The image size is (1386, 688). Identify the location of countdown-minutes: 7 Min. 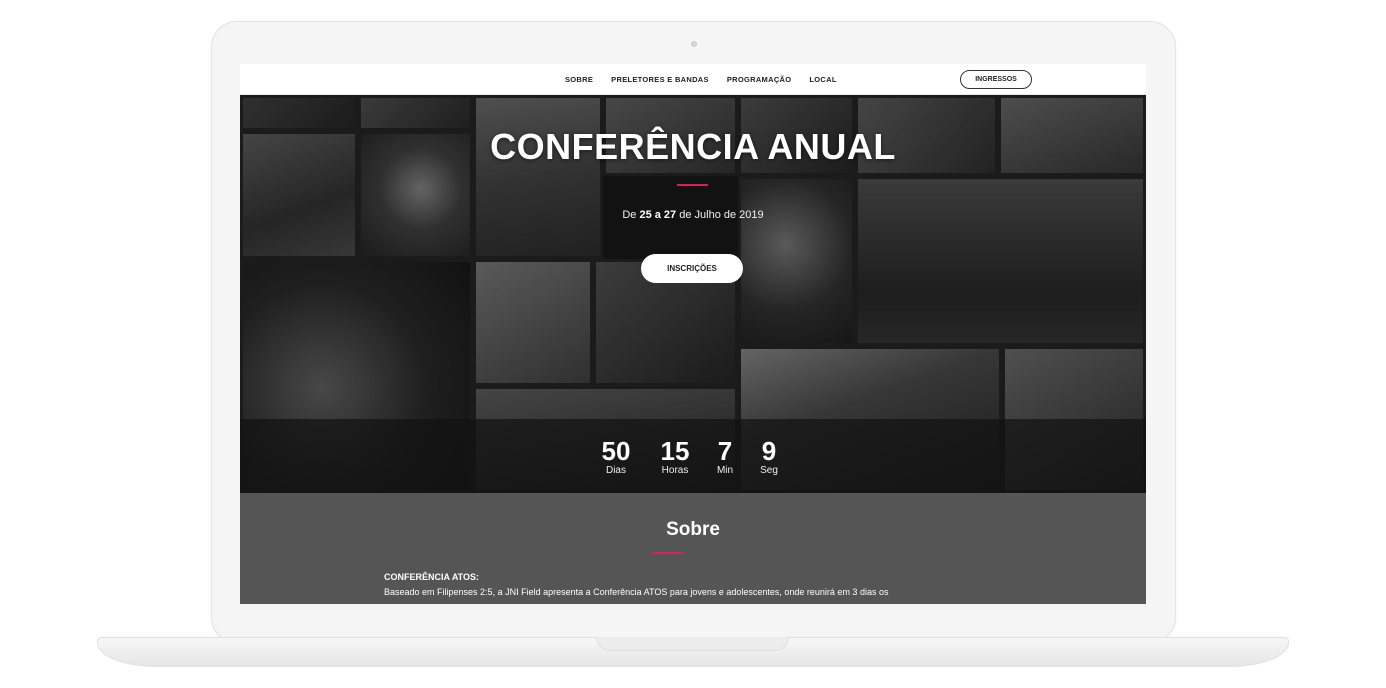
(725, 457).